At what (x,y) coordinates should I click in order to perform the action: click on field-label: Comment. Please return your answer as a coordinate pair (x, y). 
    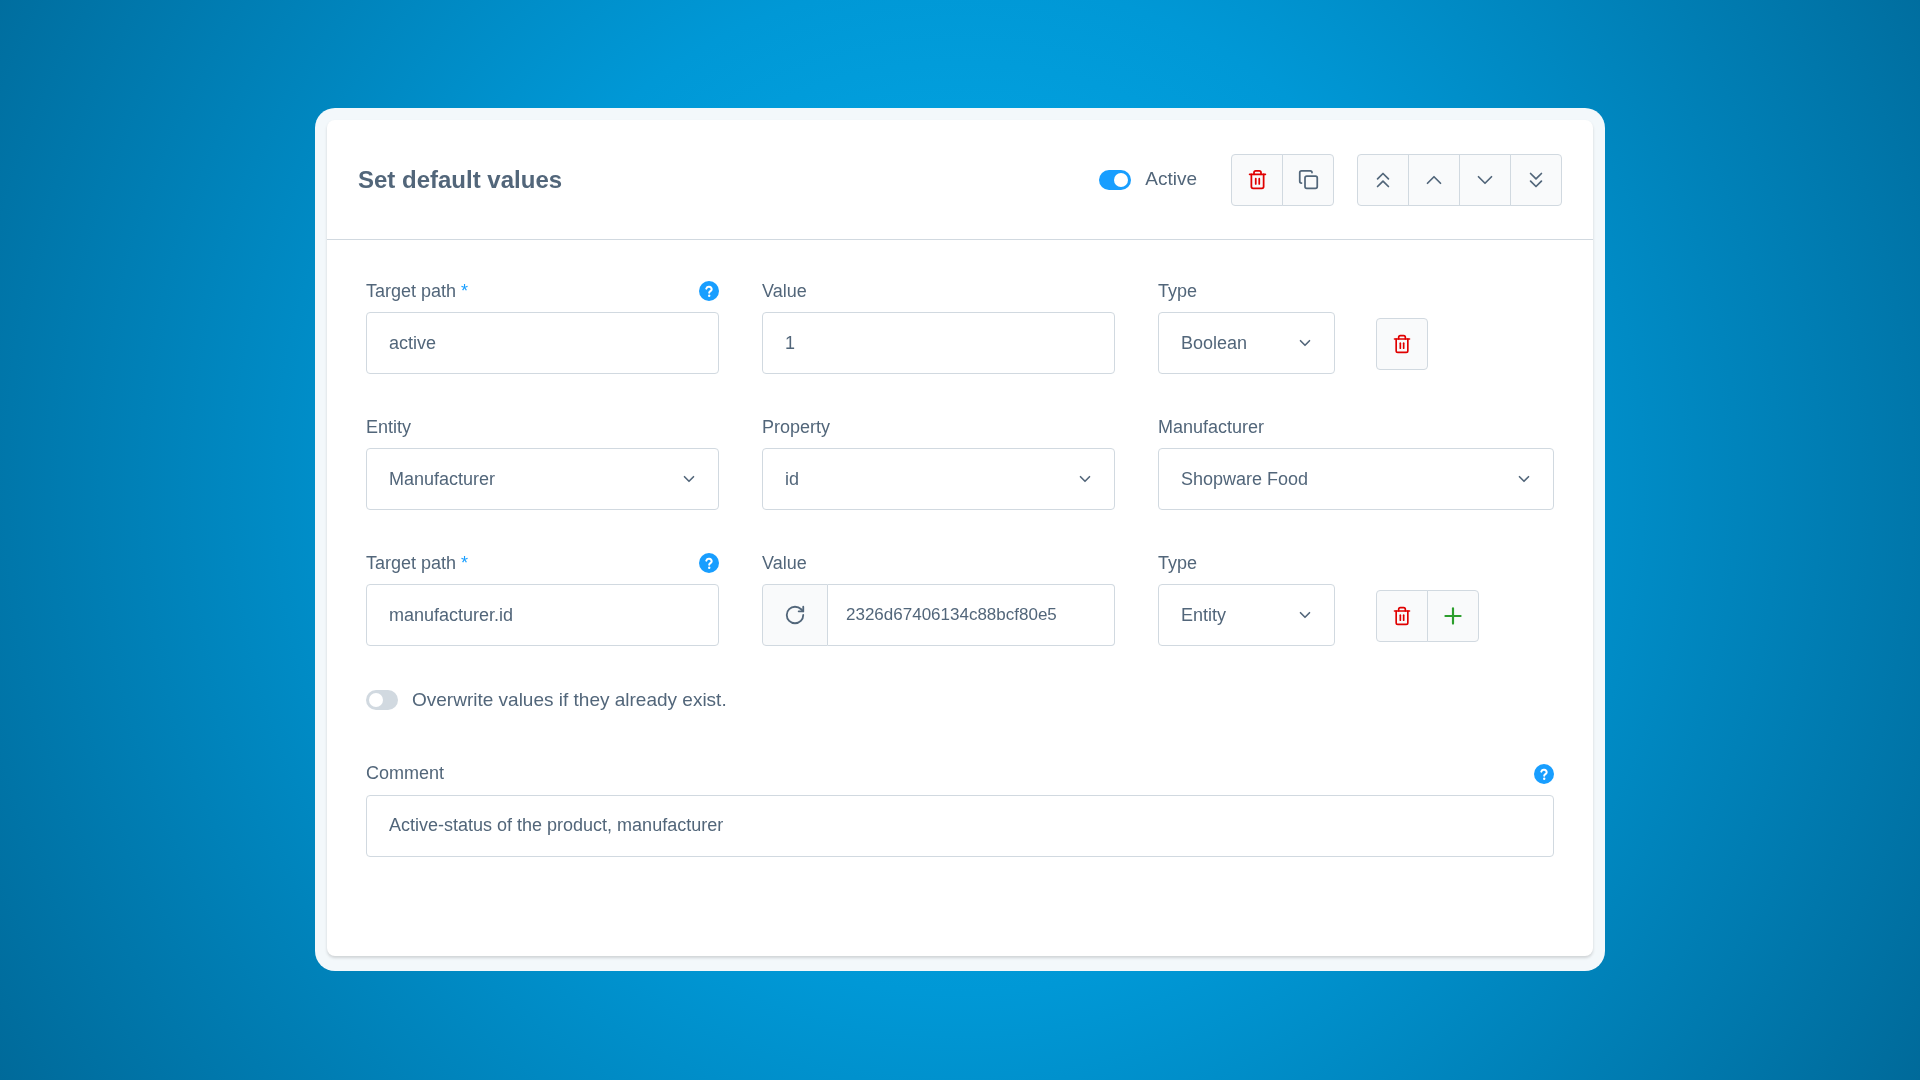
    Looking at the image, I should click on (405, 773).